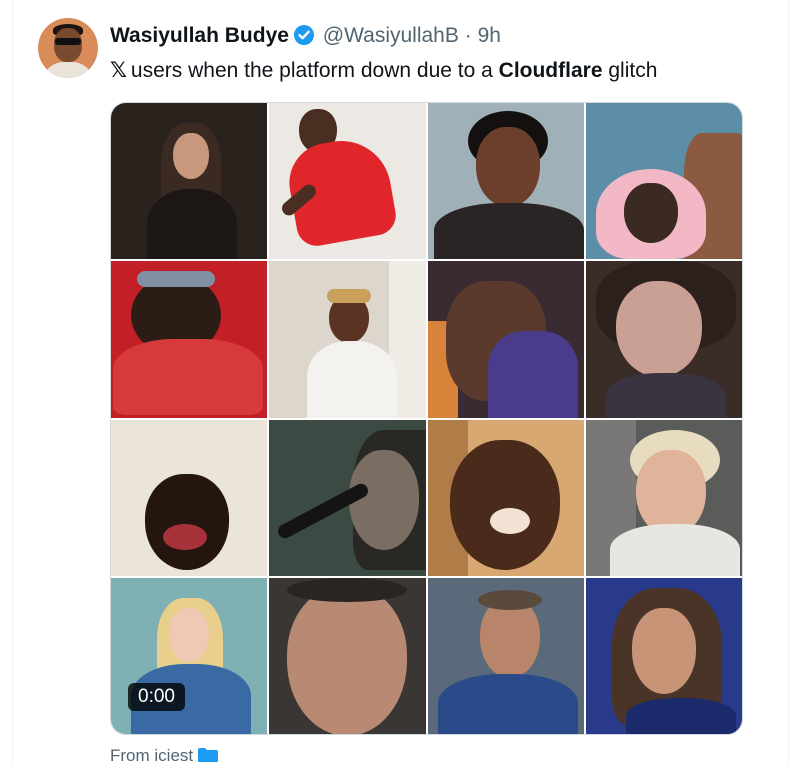  Describe the element at coordinates (391, 35) in the screenshot. I see `author-handle: @WasiyullahB` at that location.